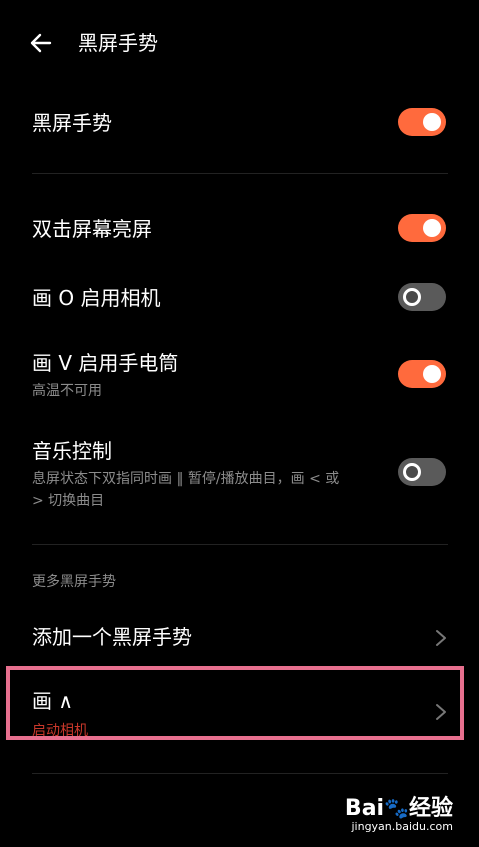 This screenshot has height=847, width=479. What do you see at coordinates (72, 123) in the screenshot?
I see `master-gesture-label: 黑屏手势` at bounding box center [72, 123].